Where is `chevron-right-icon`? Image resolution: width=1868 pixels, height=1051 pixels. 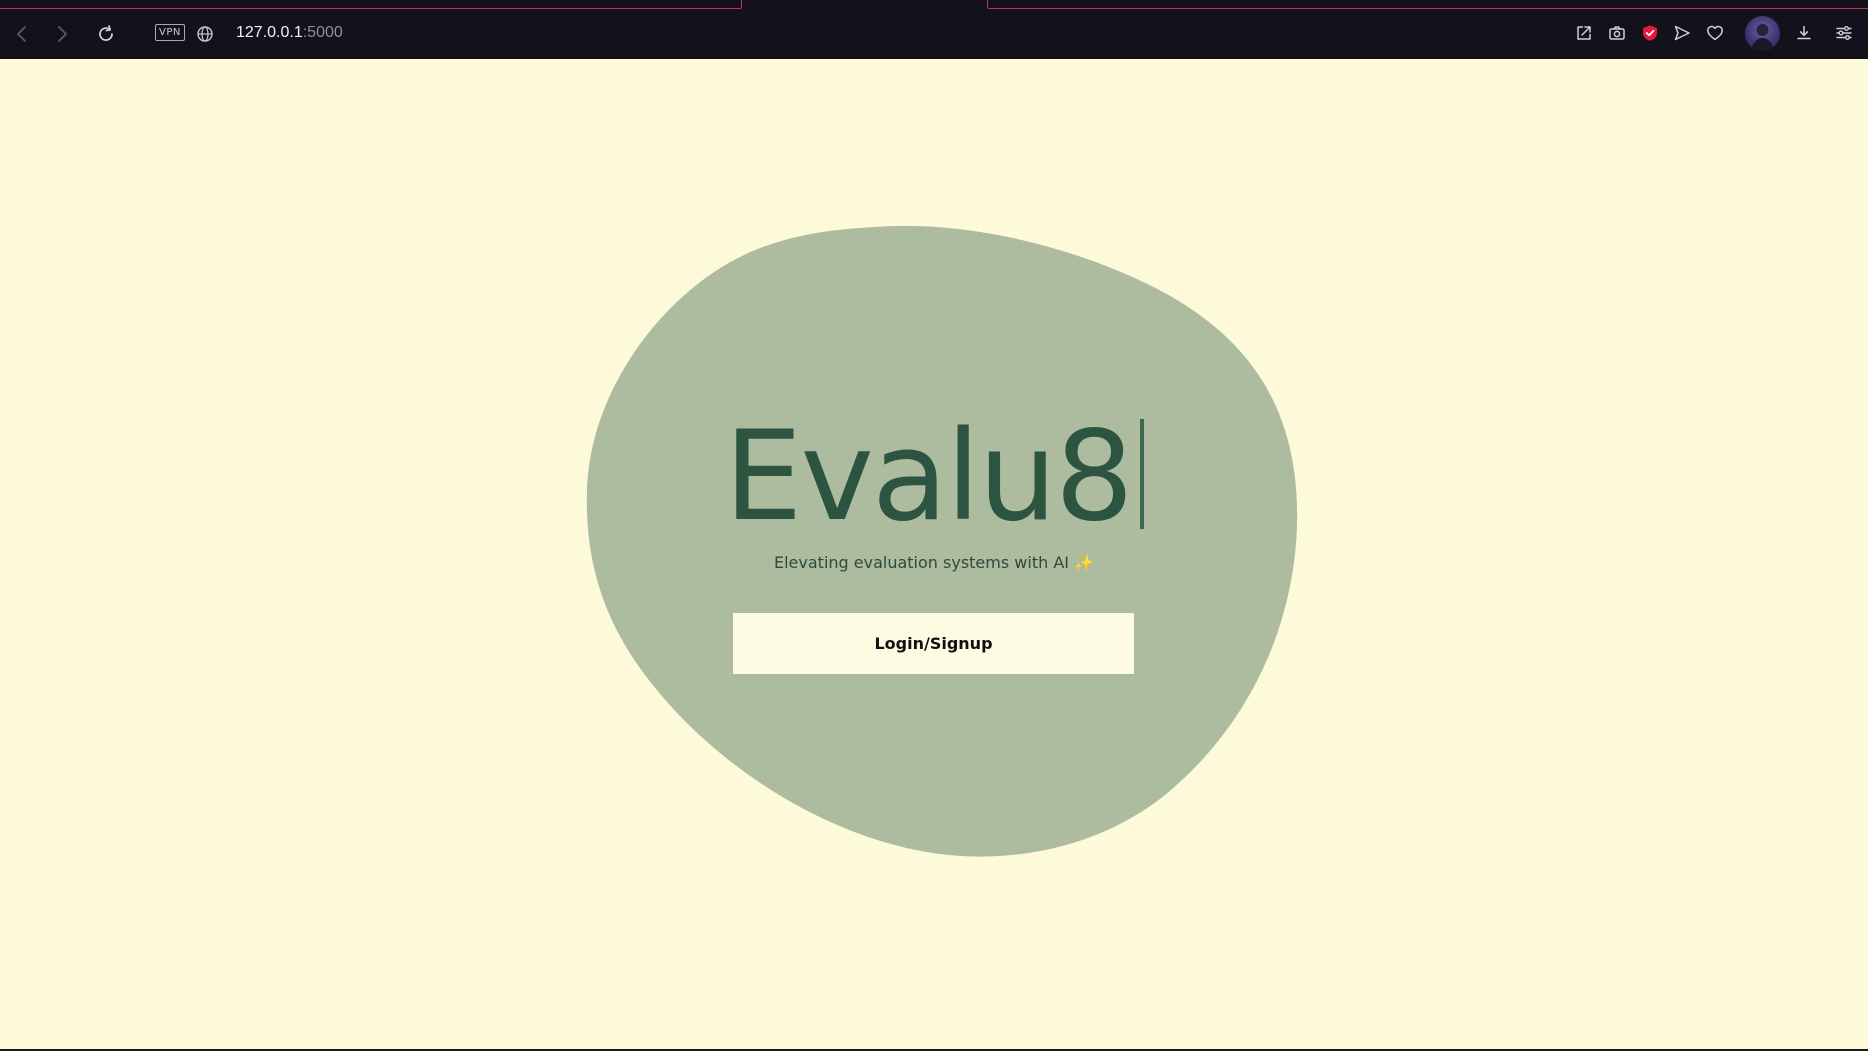
chevron-right-icon is located at coordinates (62, 34).